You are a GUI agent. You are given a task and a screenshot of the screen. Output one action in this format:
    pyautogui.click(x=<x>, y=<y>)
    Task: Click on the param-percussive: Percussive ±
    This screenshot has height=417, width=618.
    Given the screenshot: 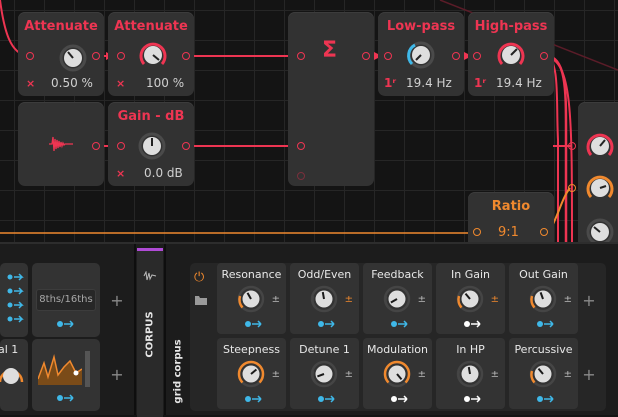 What is the action you would take?
    pyautogui.click(x=543, y=373)
    